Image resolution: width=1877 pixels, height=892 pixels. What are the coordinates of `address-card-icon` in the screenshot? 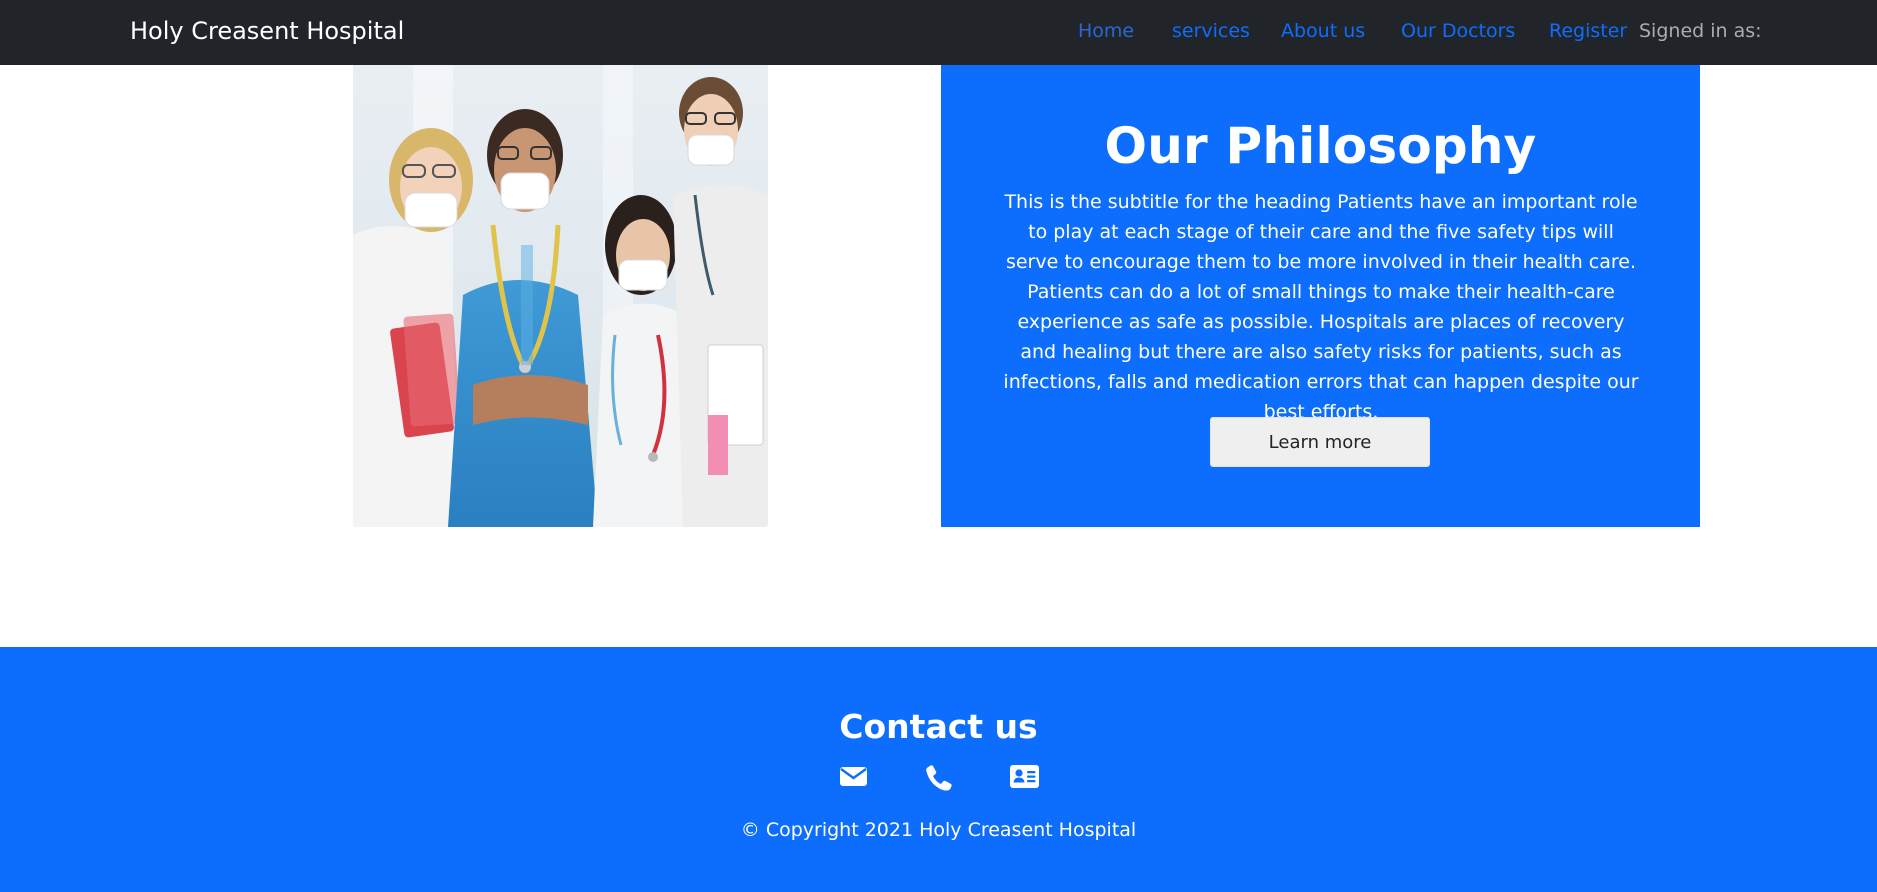 It's located at (1024, 778).